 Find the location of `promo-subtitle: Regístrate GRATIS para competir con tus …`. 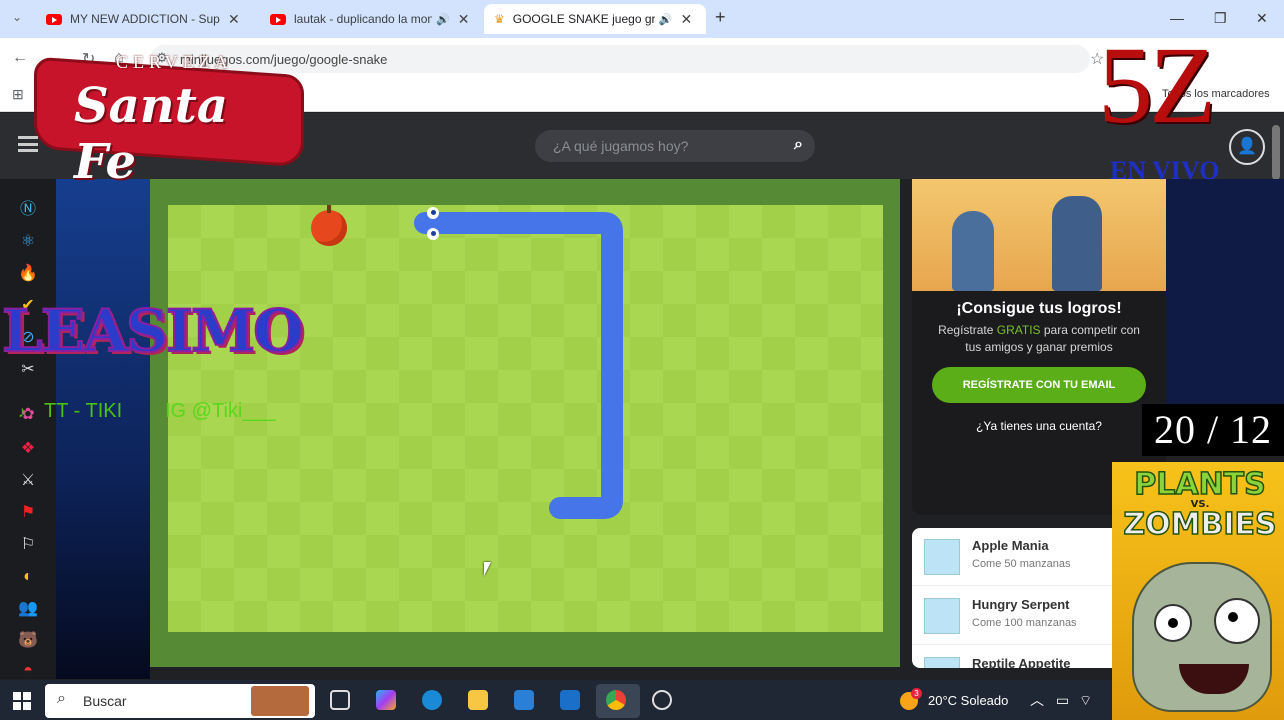

promo-subtitle: Regístrate GRATIS para competir con tus … is located at coordinates (1039, 338).